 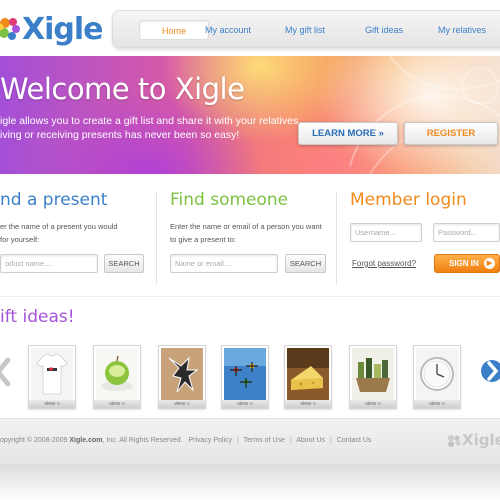 I want to click on gift-item-gift-basket: view », so click(x=373, y=377).